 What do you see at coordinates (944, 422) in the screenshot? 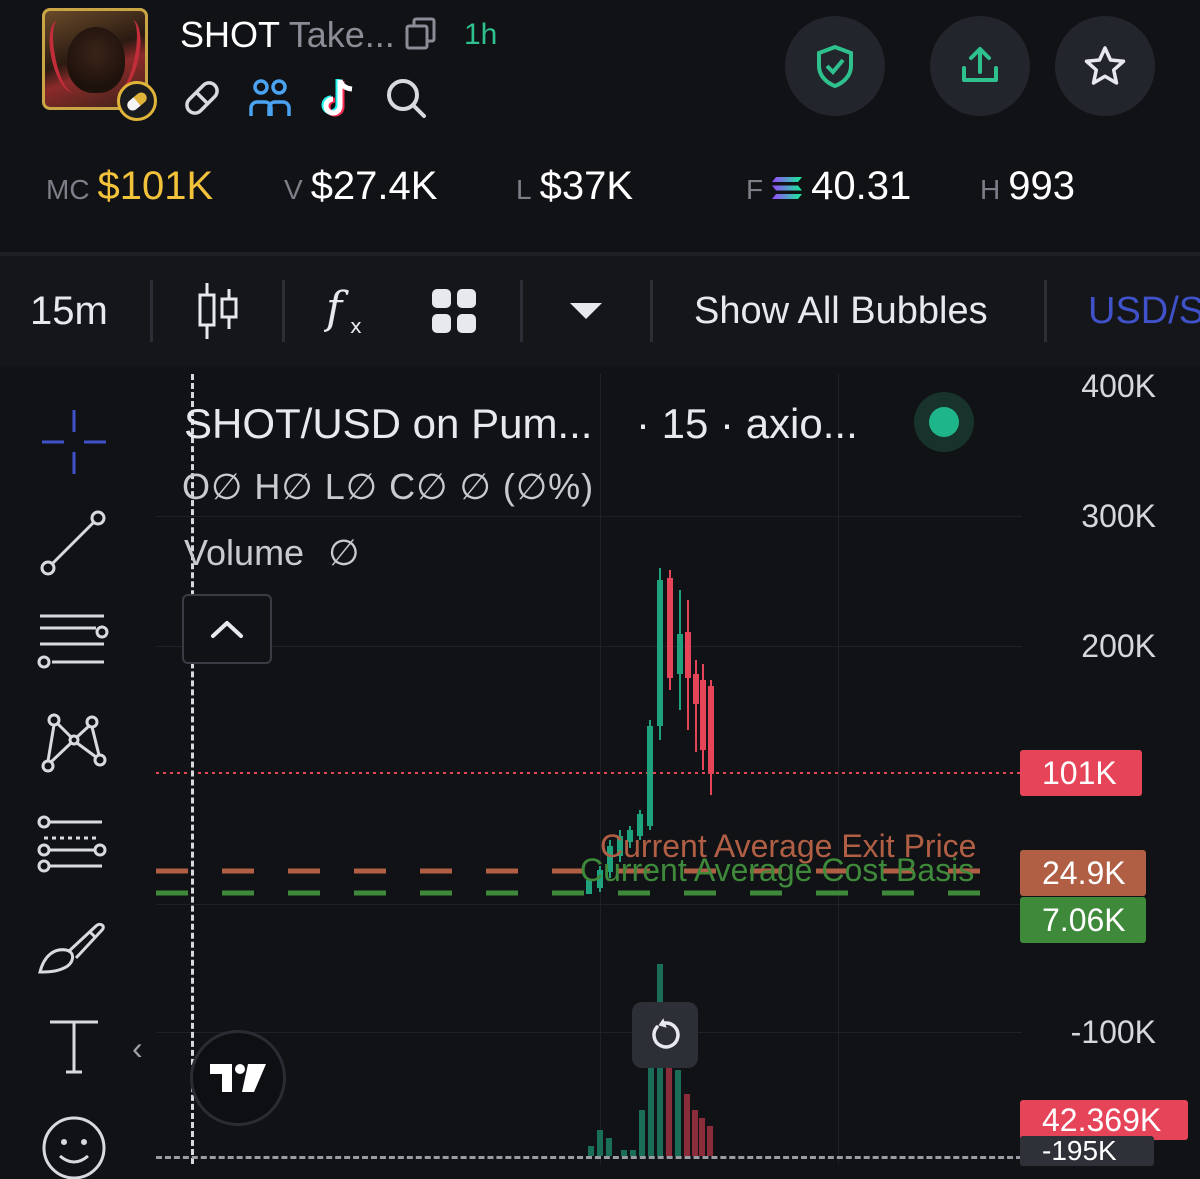
I see `market-status-icon` at bounding box center [944, 422].